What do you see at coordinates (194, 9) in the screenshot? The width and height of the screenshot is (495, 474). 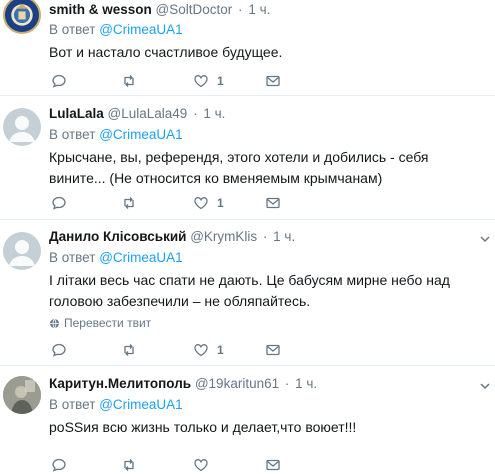 I see `user-handle: @SoltDoctor` at bounding box center [194, 9].